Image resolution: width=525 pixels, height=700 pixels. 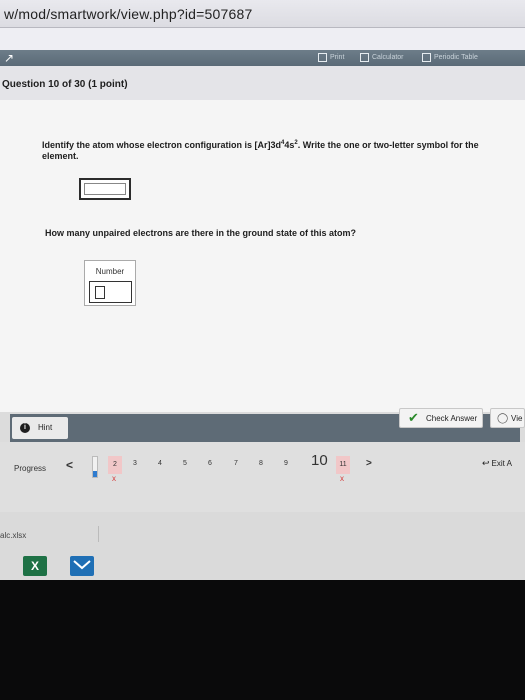 I want to click on view-button: ◯ Vie, so click(x=507, y=418).